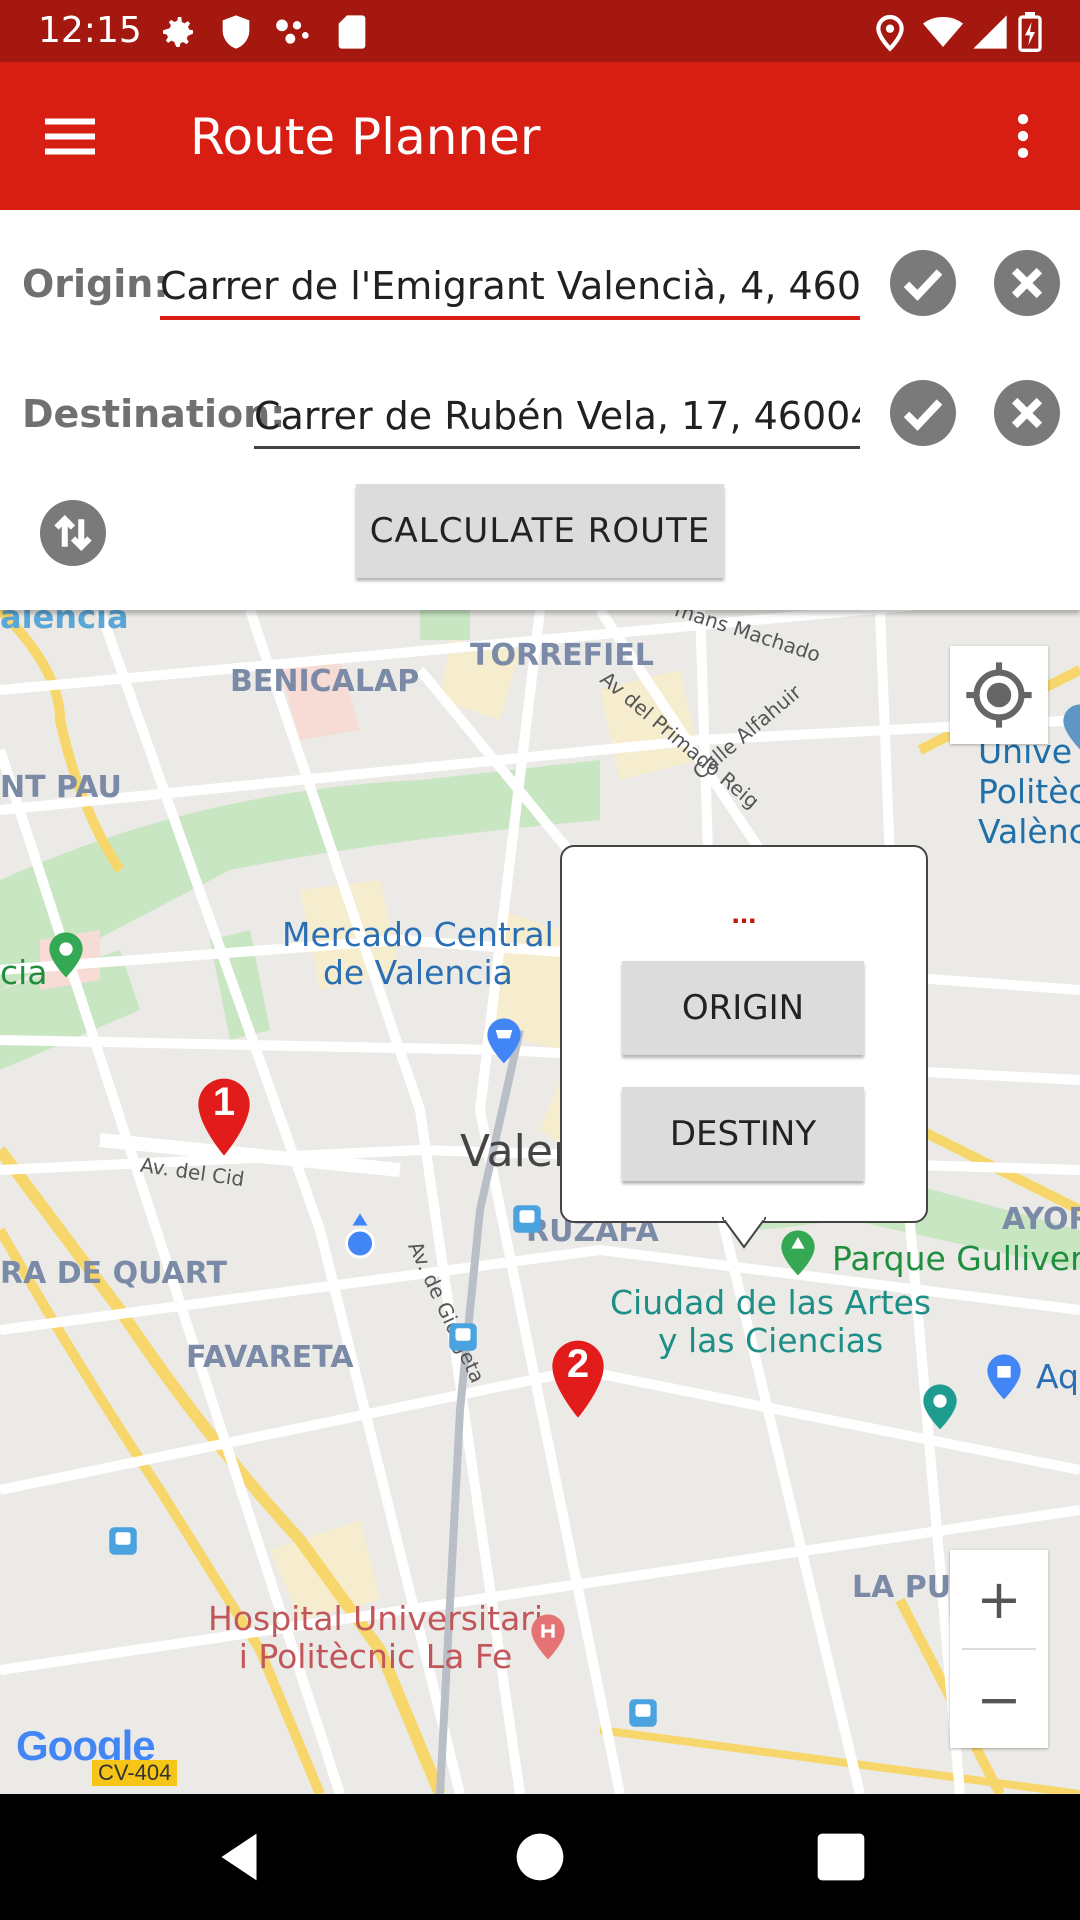 The image size is (1080, 1920). What do you see at coordinates (270, 1357) in the screenshot?
I see `district-favareta: FAVARETA` at bounding box center [270, 1357].